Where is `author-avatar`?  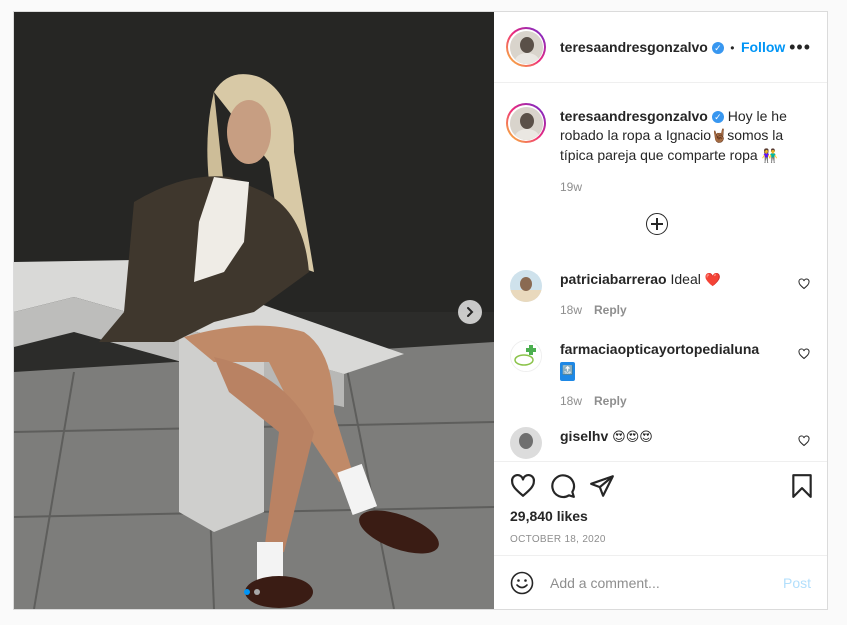
author-avatar is located at coordinates (526, 47).